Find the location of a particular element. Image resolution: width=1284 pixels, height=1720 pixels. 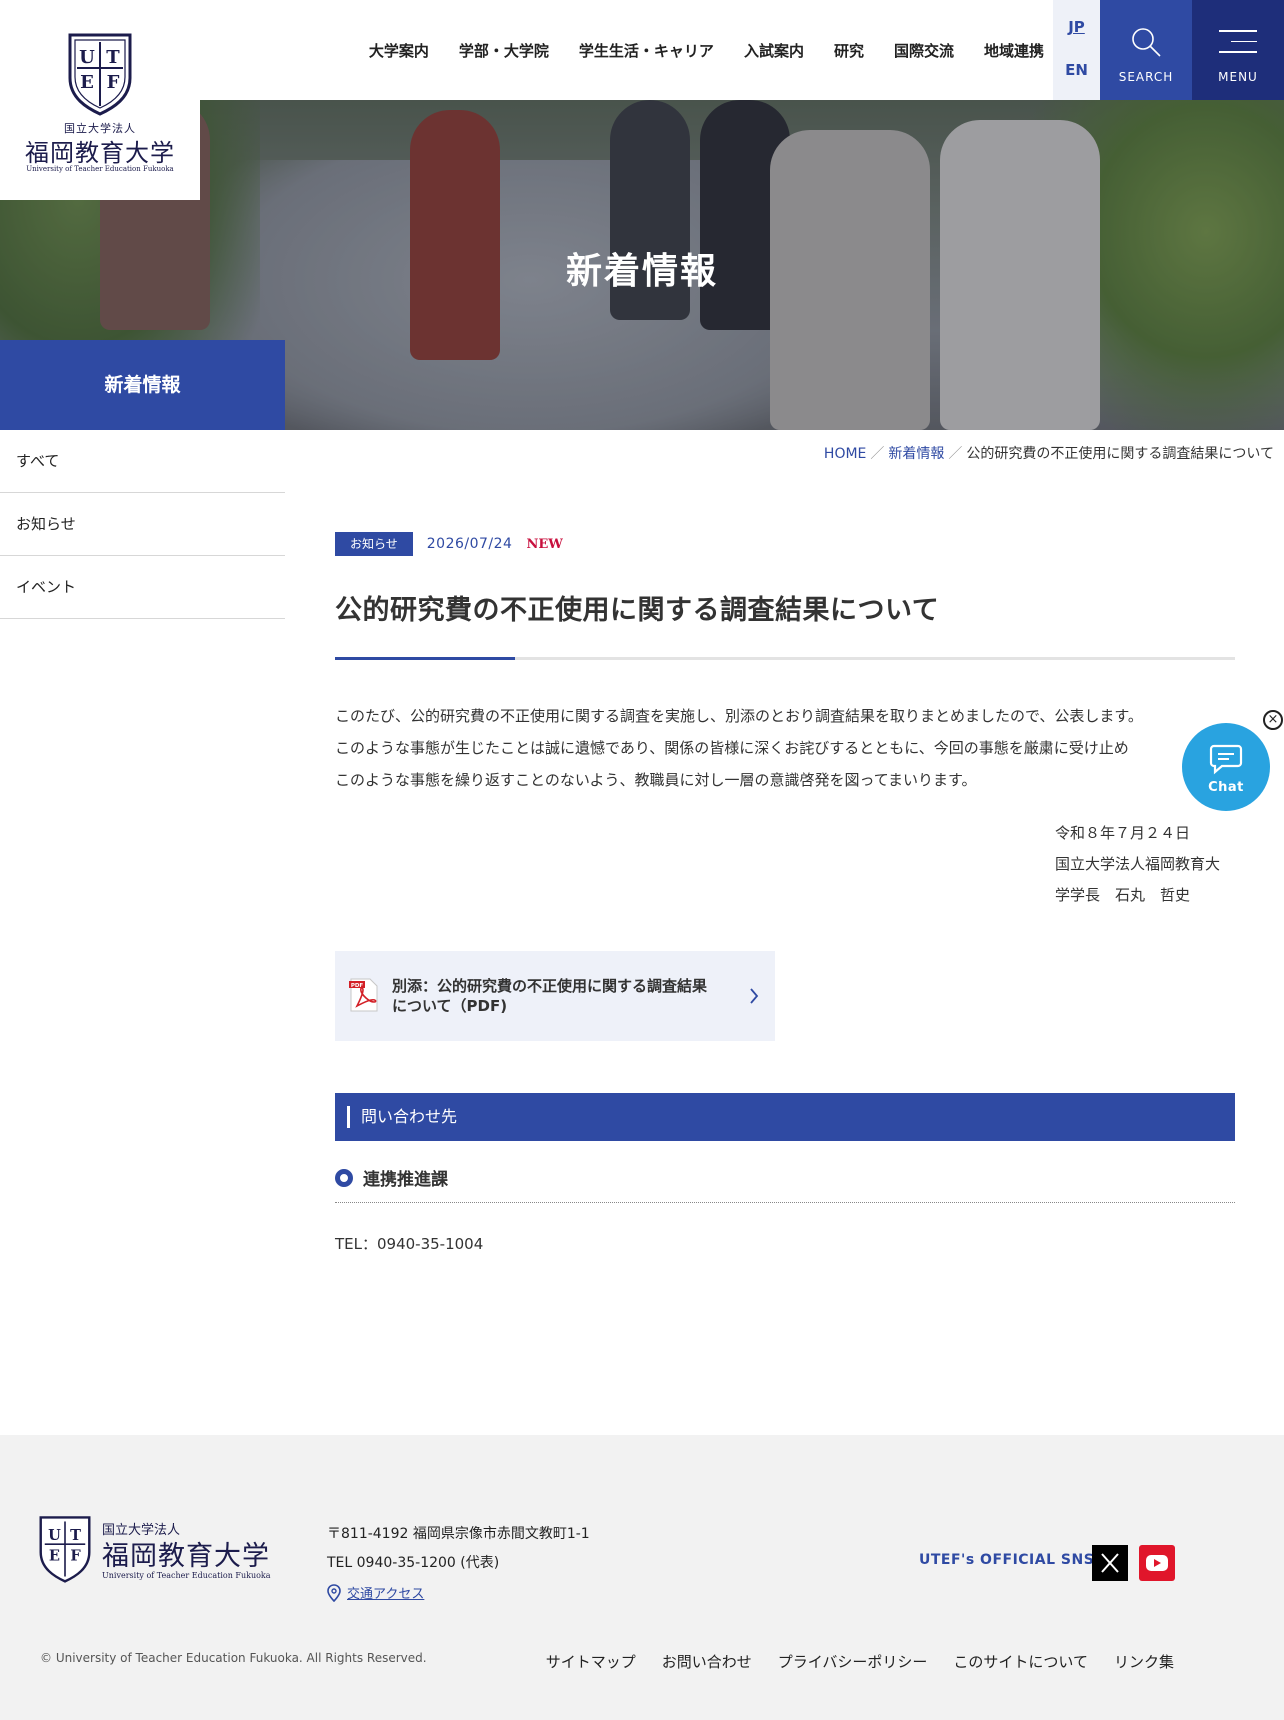

breadcrumb-current: 公的研究費の不正使用に関する調査結果について is located at coordinates (1120, 454).